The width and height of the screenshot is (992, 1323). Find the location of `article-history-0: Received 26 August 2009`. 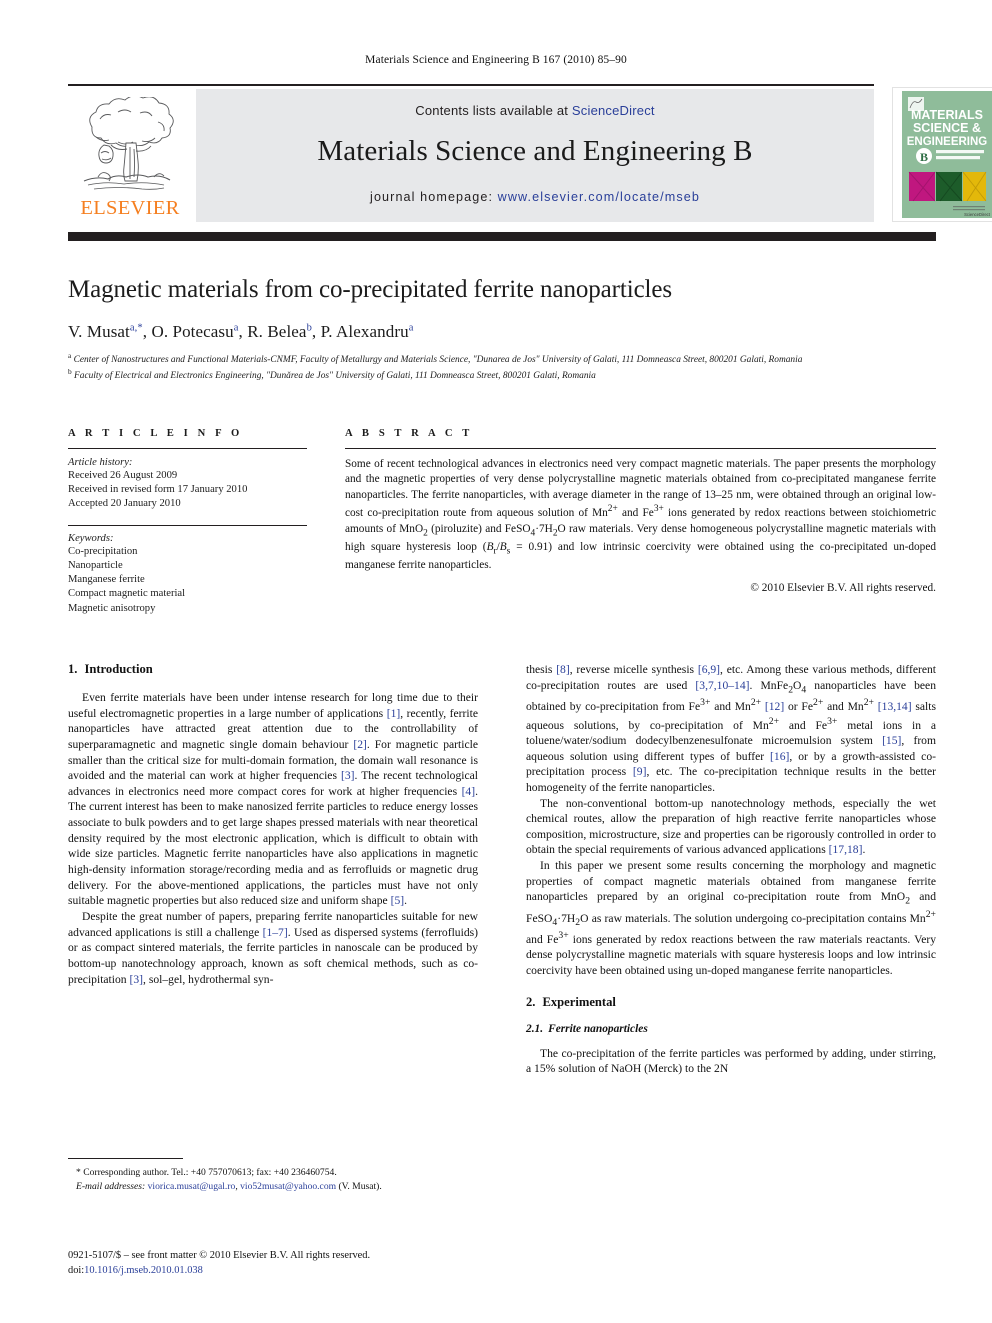

article-history-0: Received 26 August 2009 is located at coordinates (123, 475).